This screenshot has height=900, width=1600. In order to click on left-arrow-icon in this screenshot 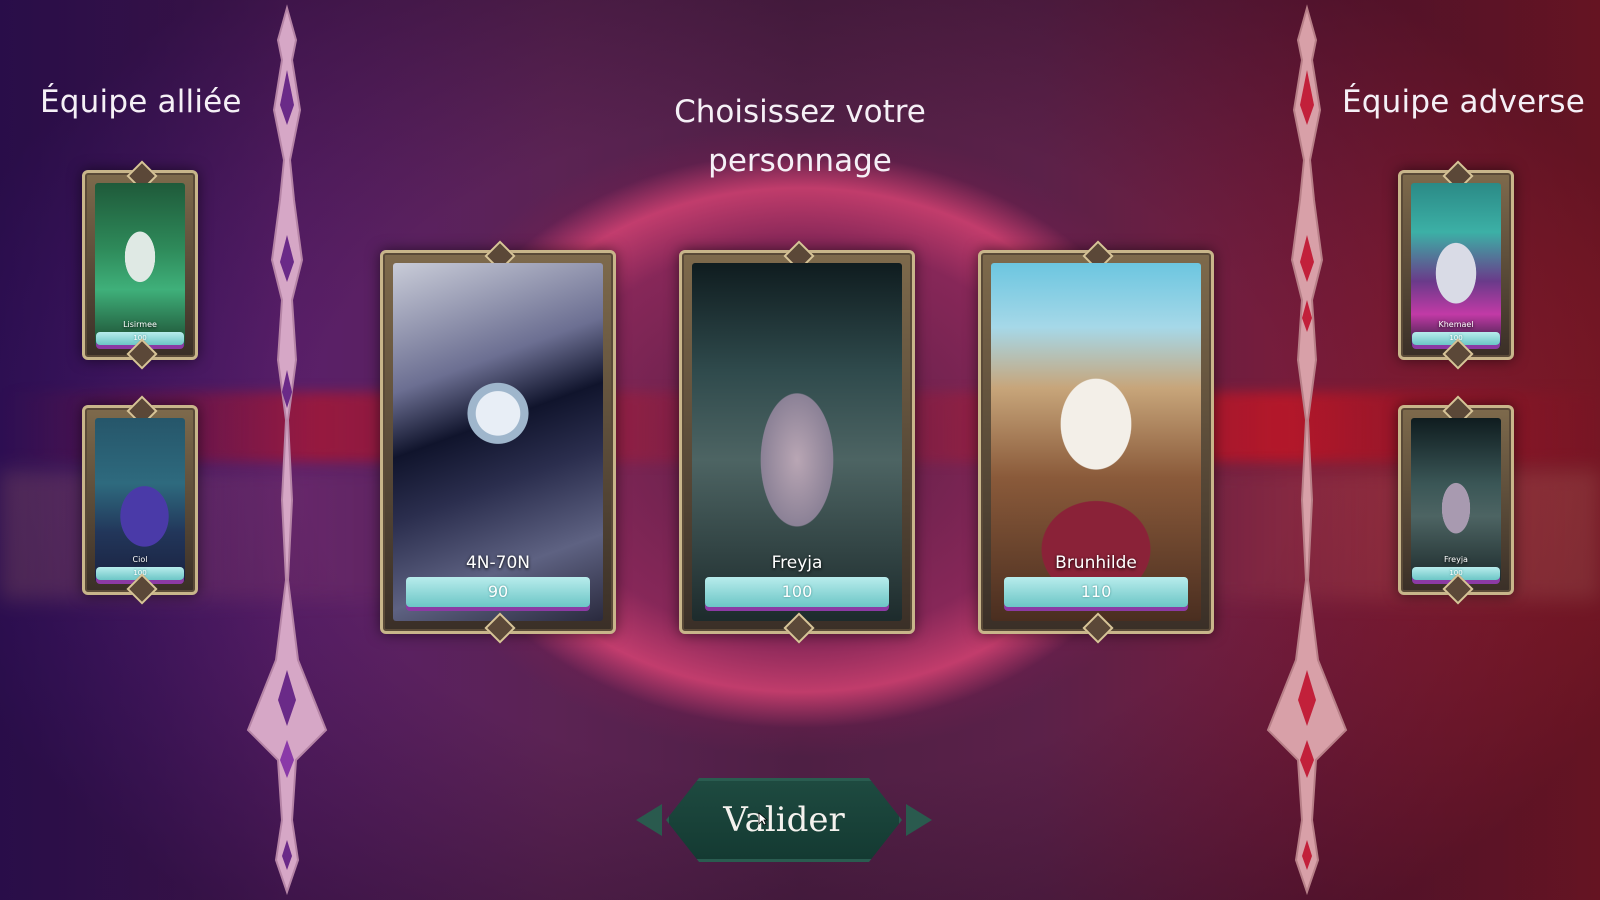, I will do `click(649, 820)`.